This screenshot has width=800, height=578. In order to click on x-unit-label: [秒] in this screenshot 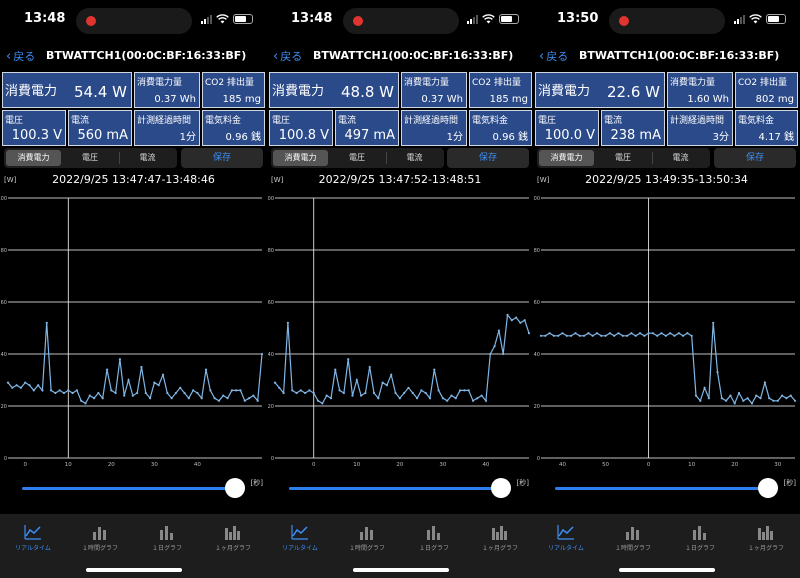, I will do `click(789, 483)`.